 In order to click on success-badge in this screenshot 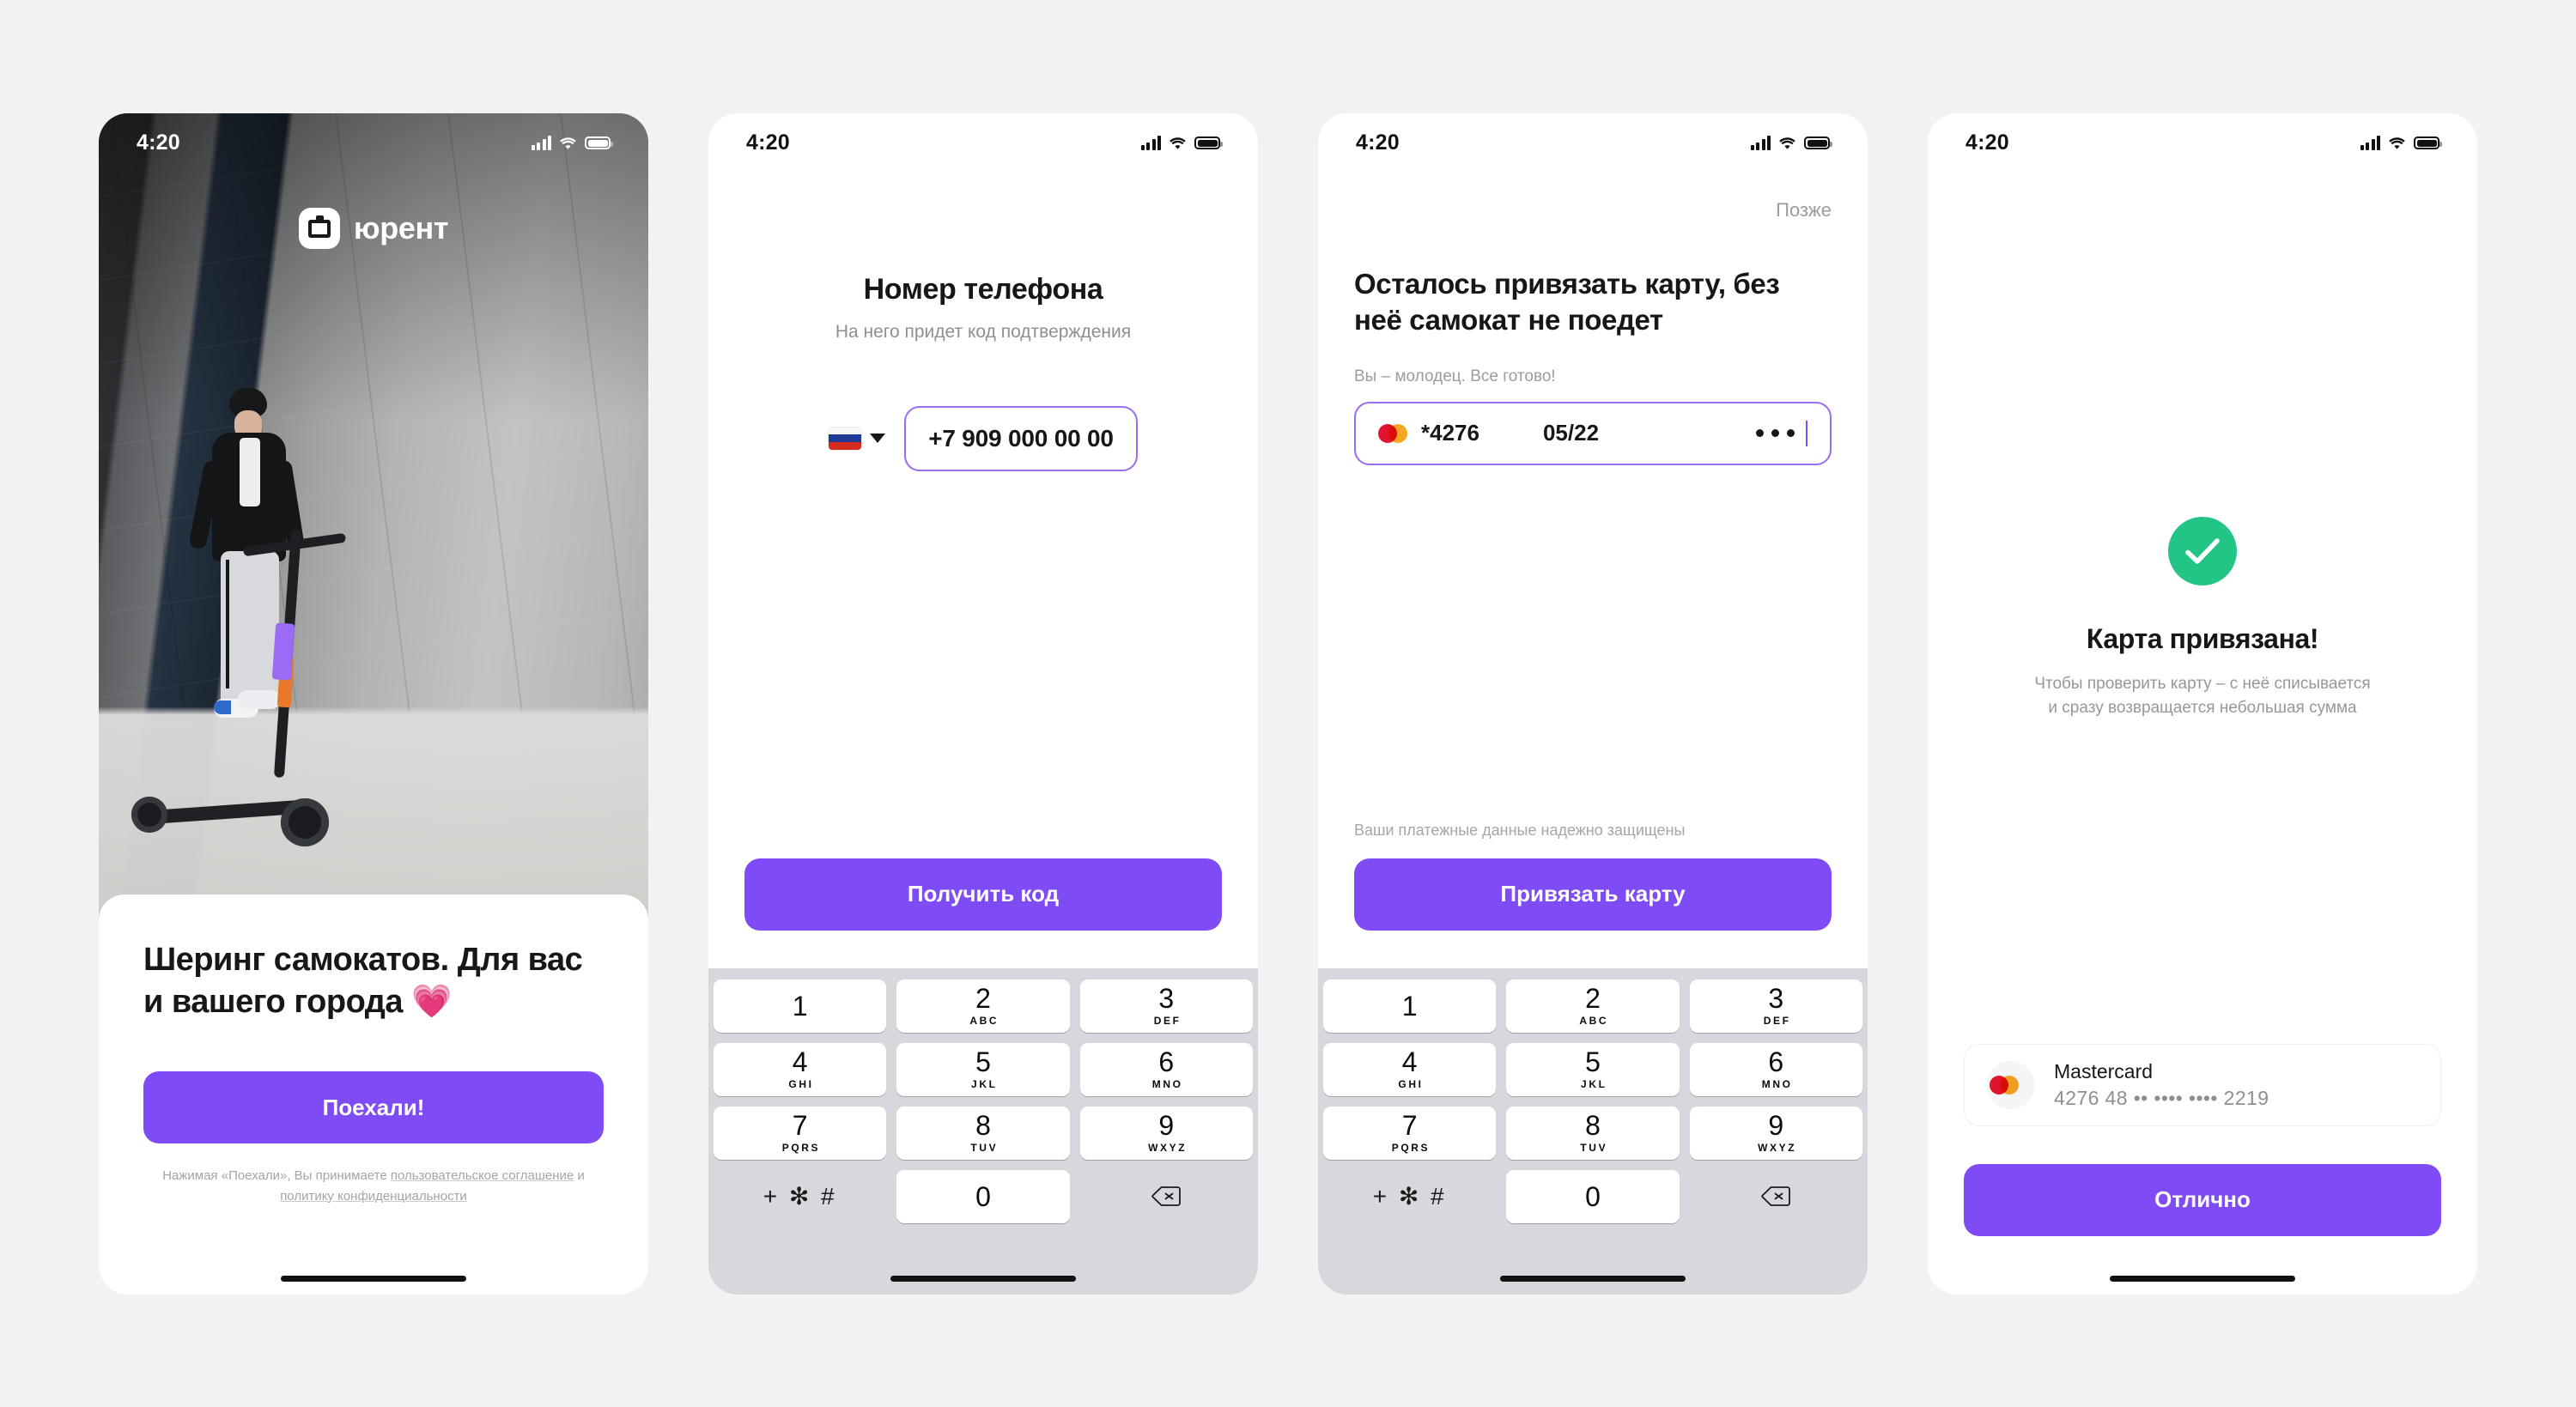, I will do `click(2202, 550)`.